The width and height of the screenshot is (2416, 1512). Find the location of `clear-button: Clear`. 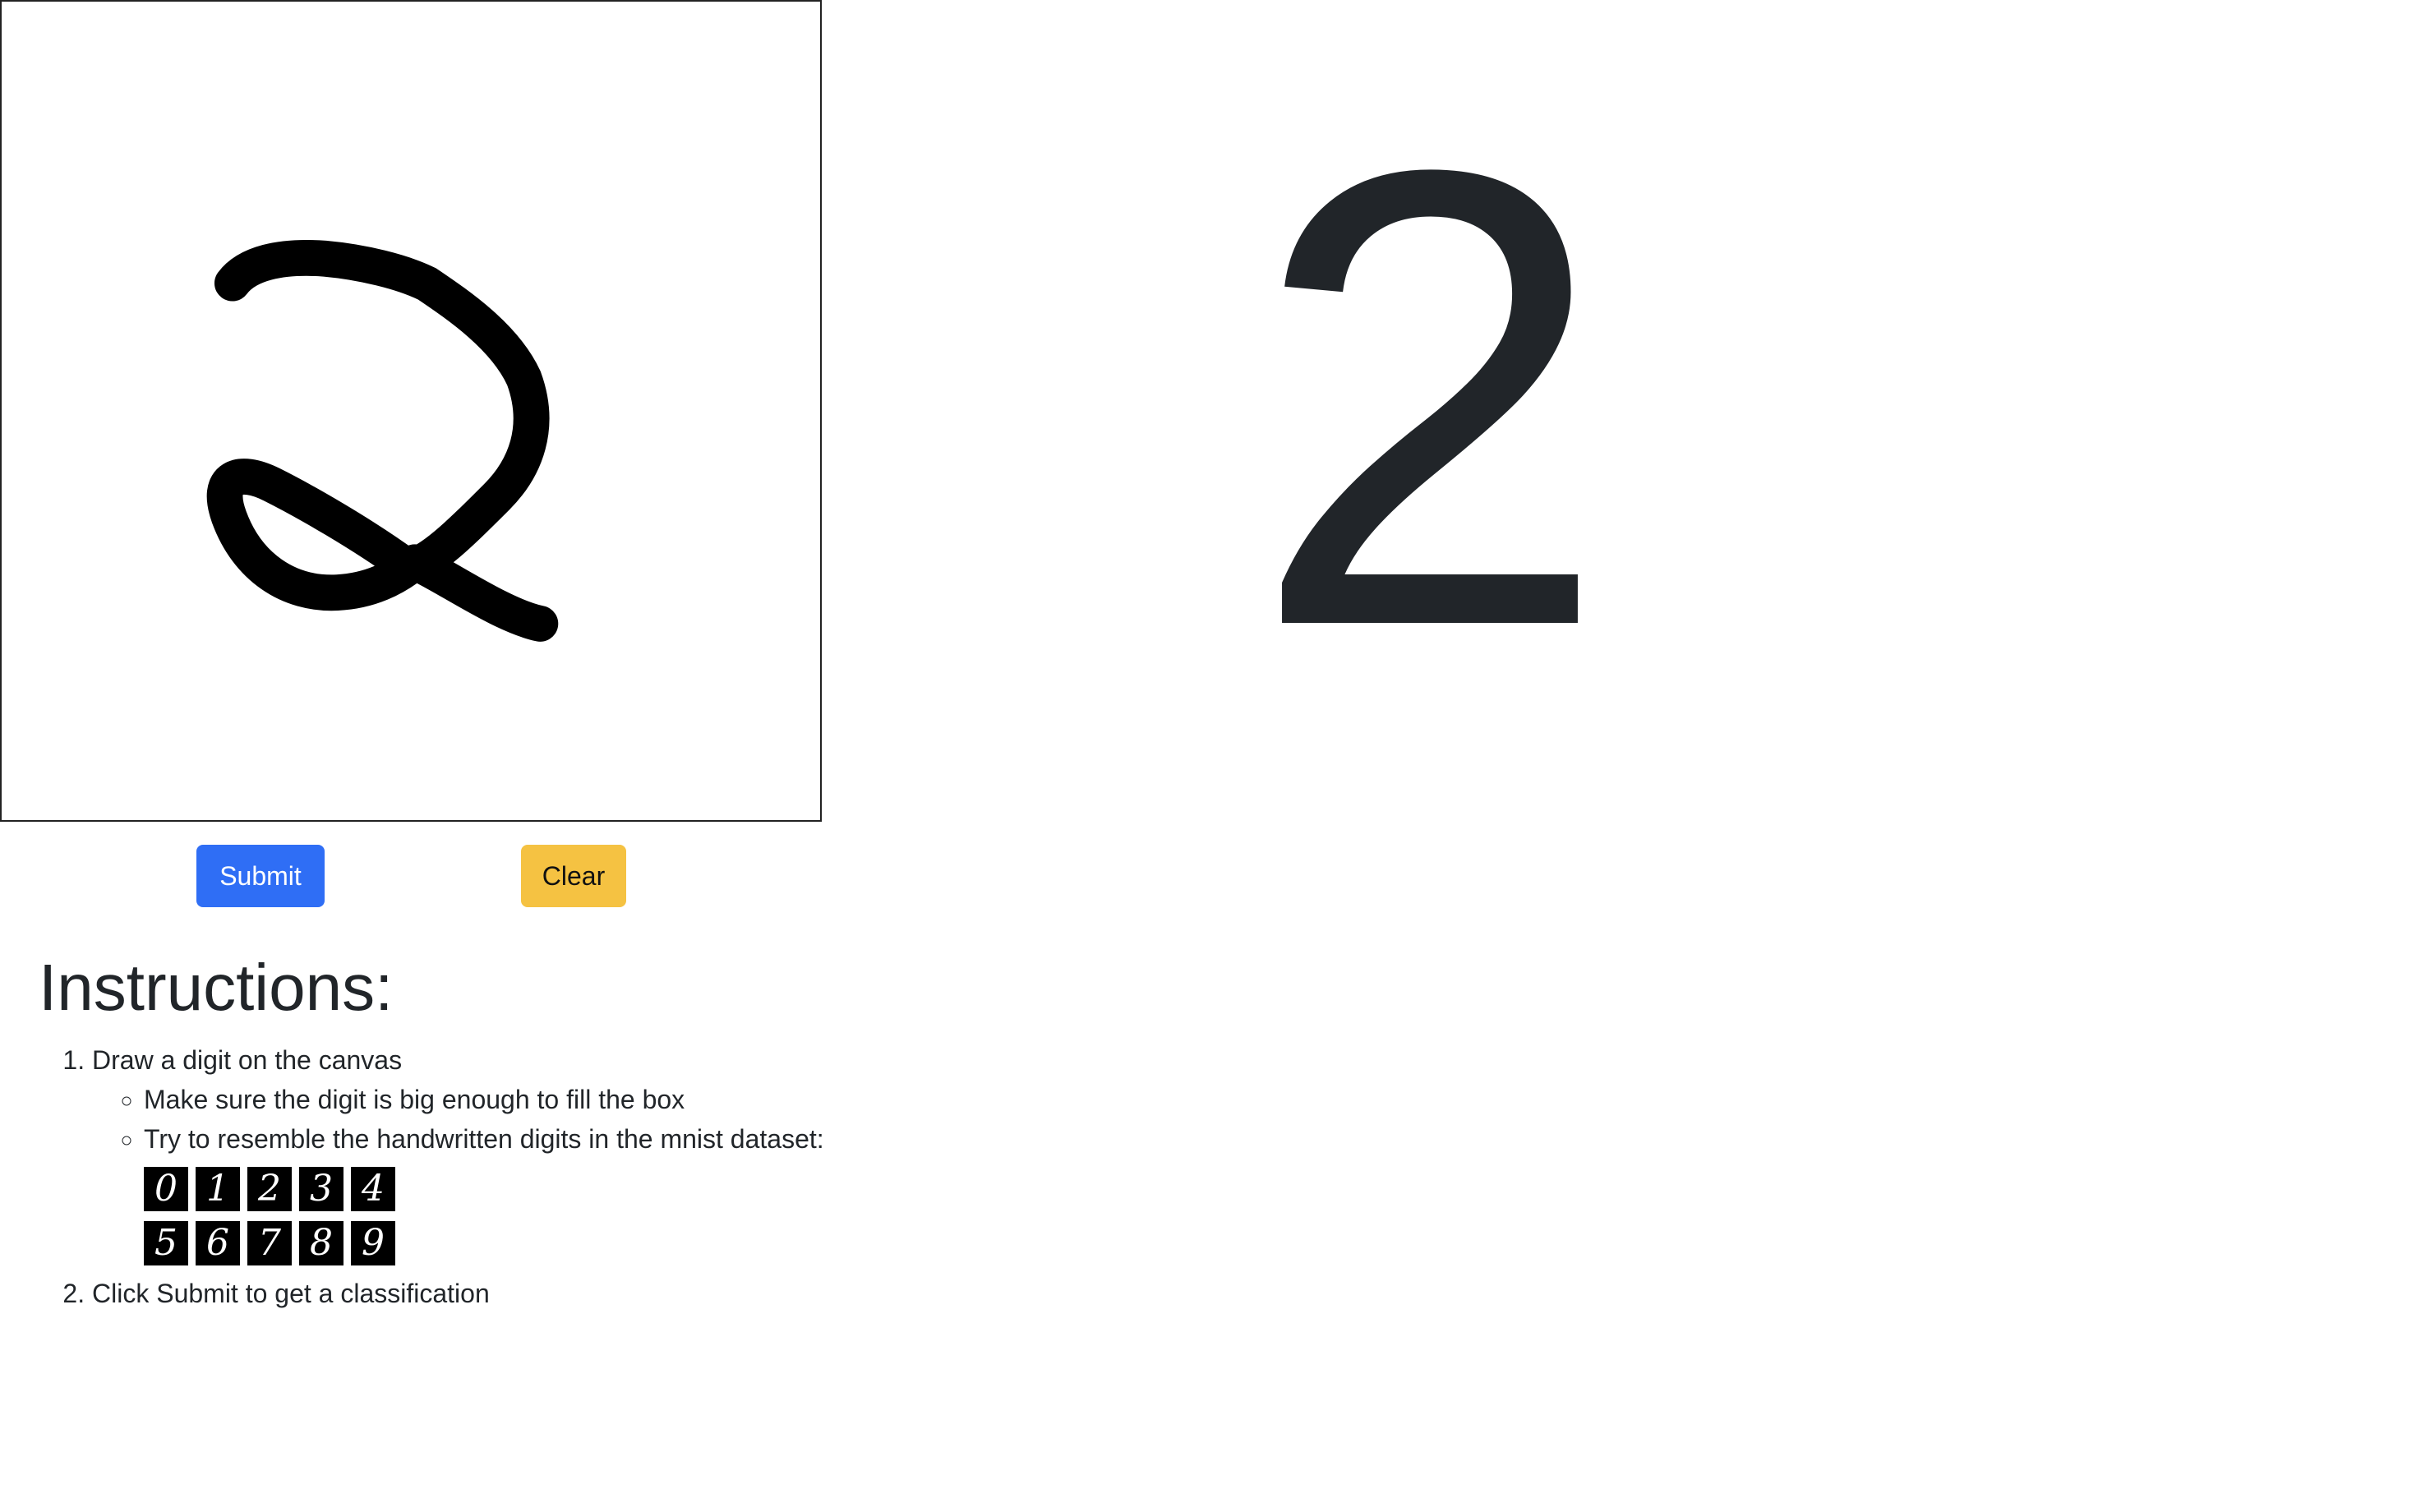

clear-button: Clear is located at coordinates (574, 876).